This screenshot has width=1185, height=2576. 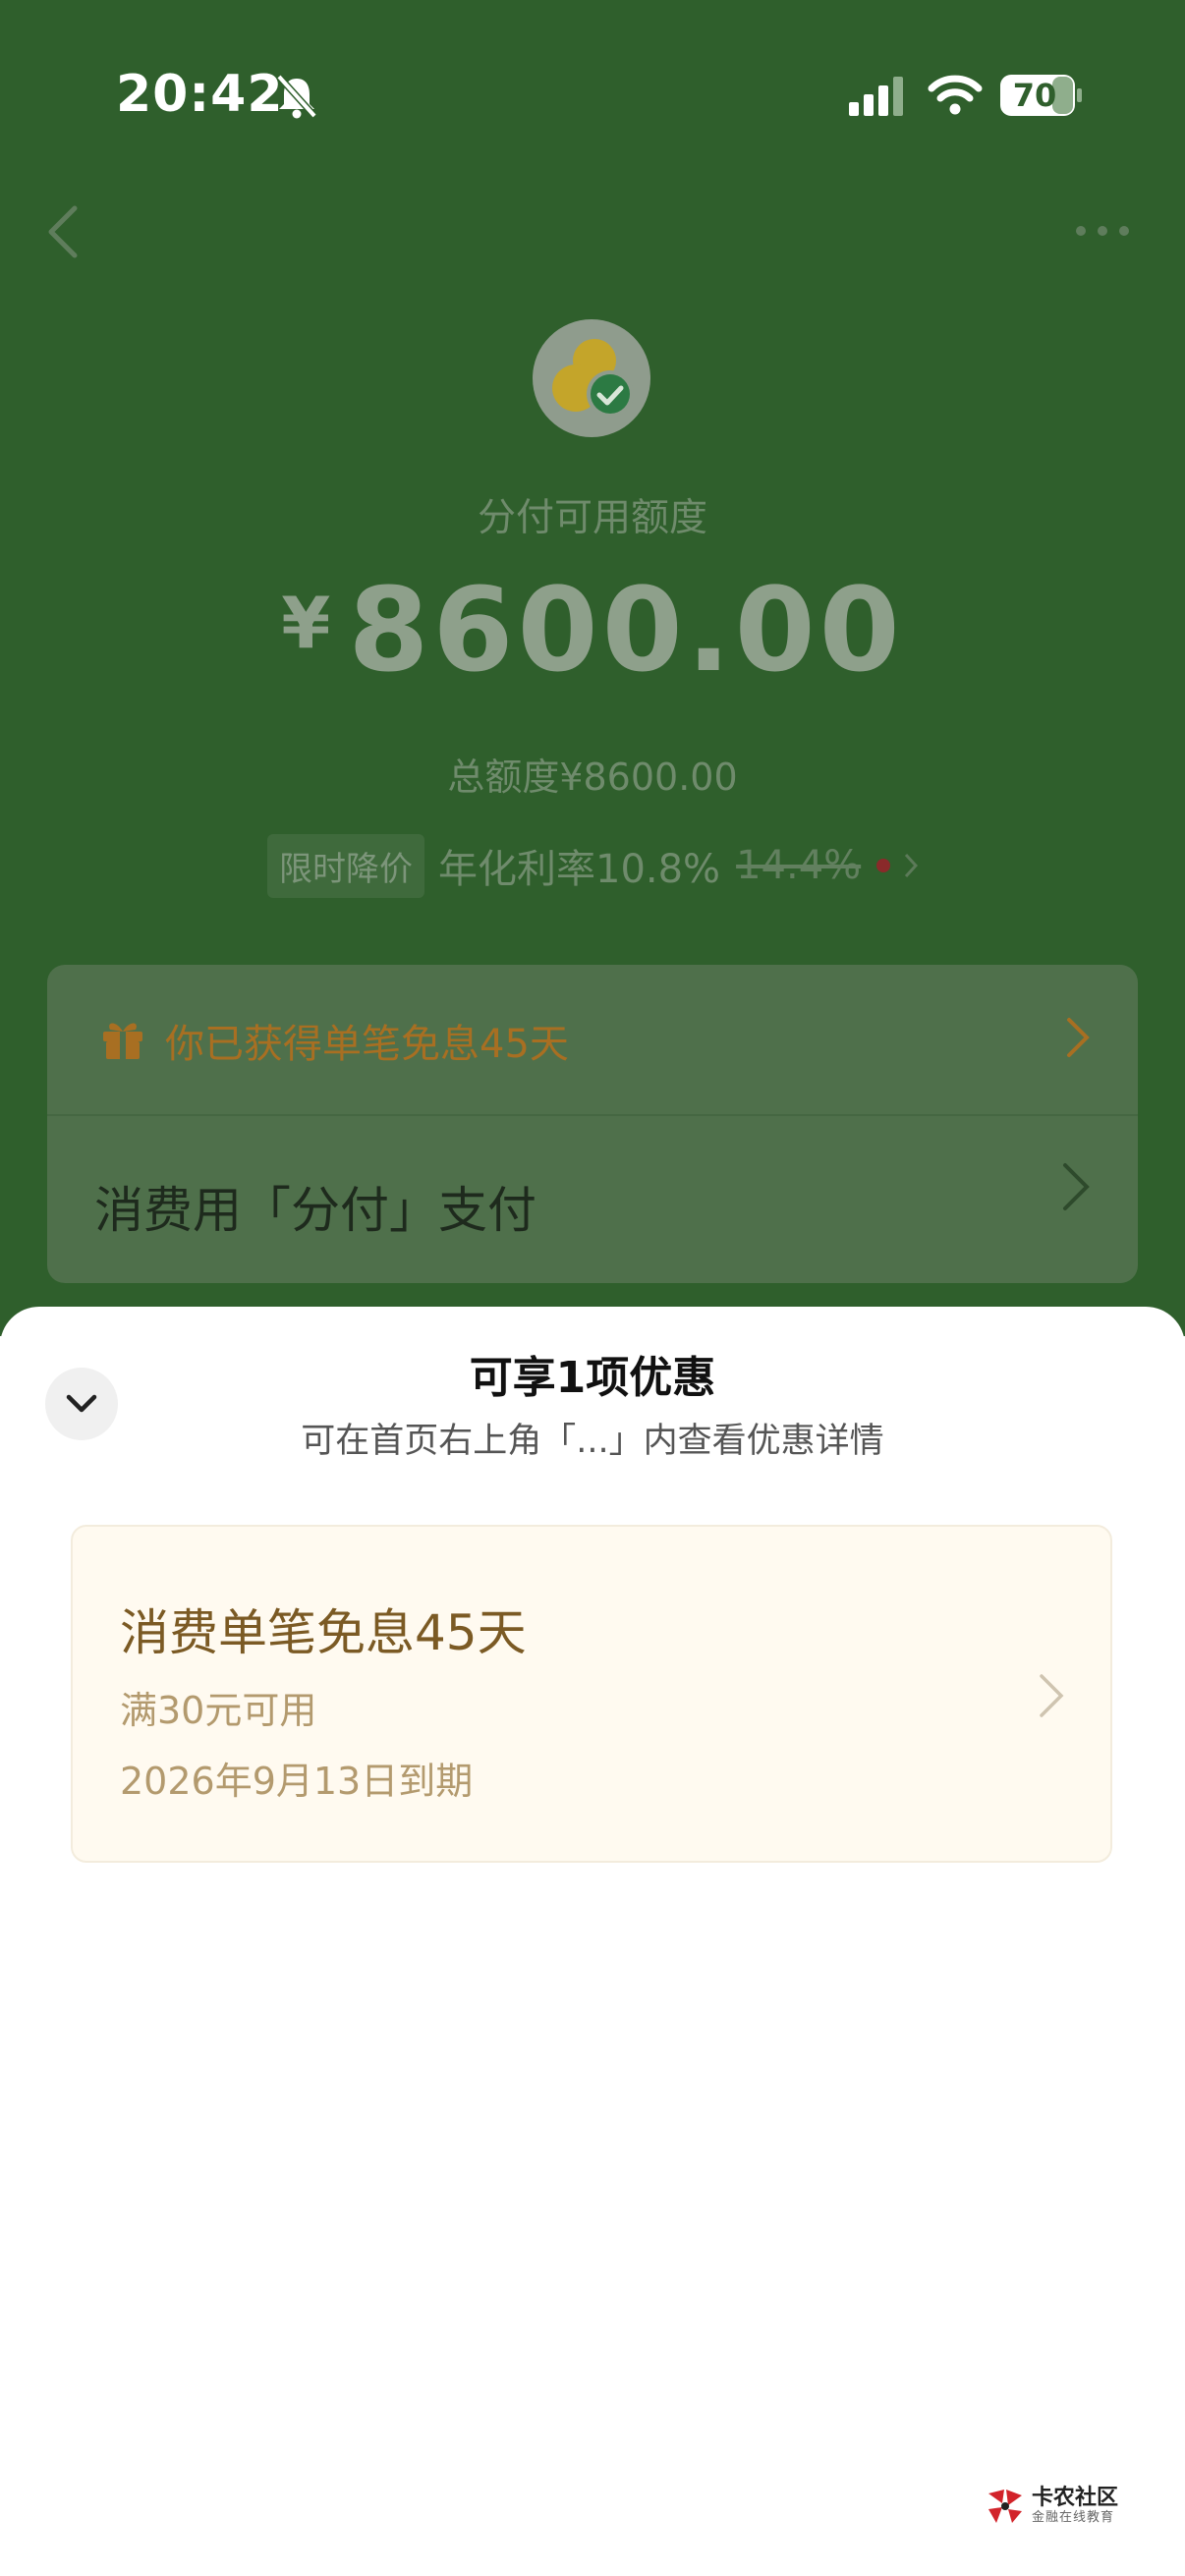 I want to click on pay-with-fenfu-text: 消费用「分付」支付, so click(x=315, y=1210).